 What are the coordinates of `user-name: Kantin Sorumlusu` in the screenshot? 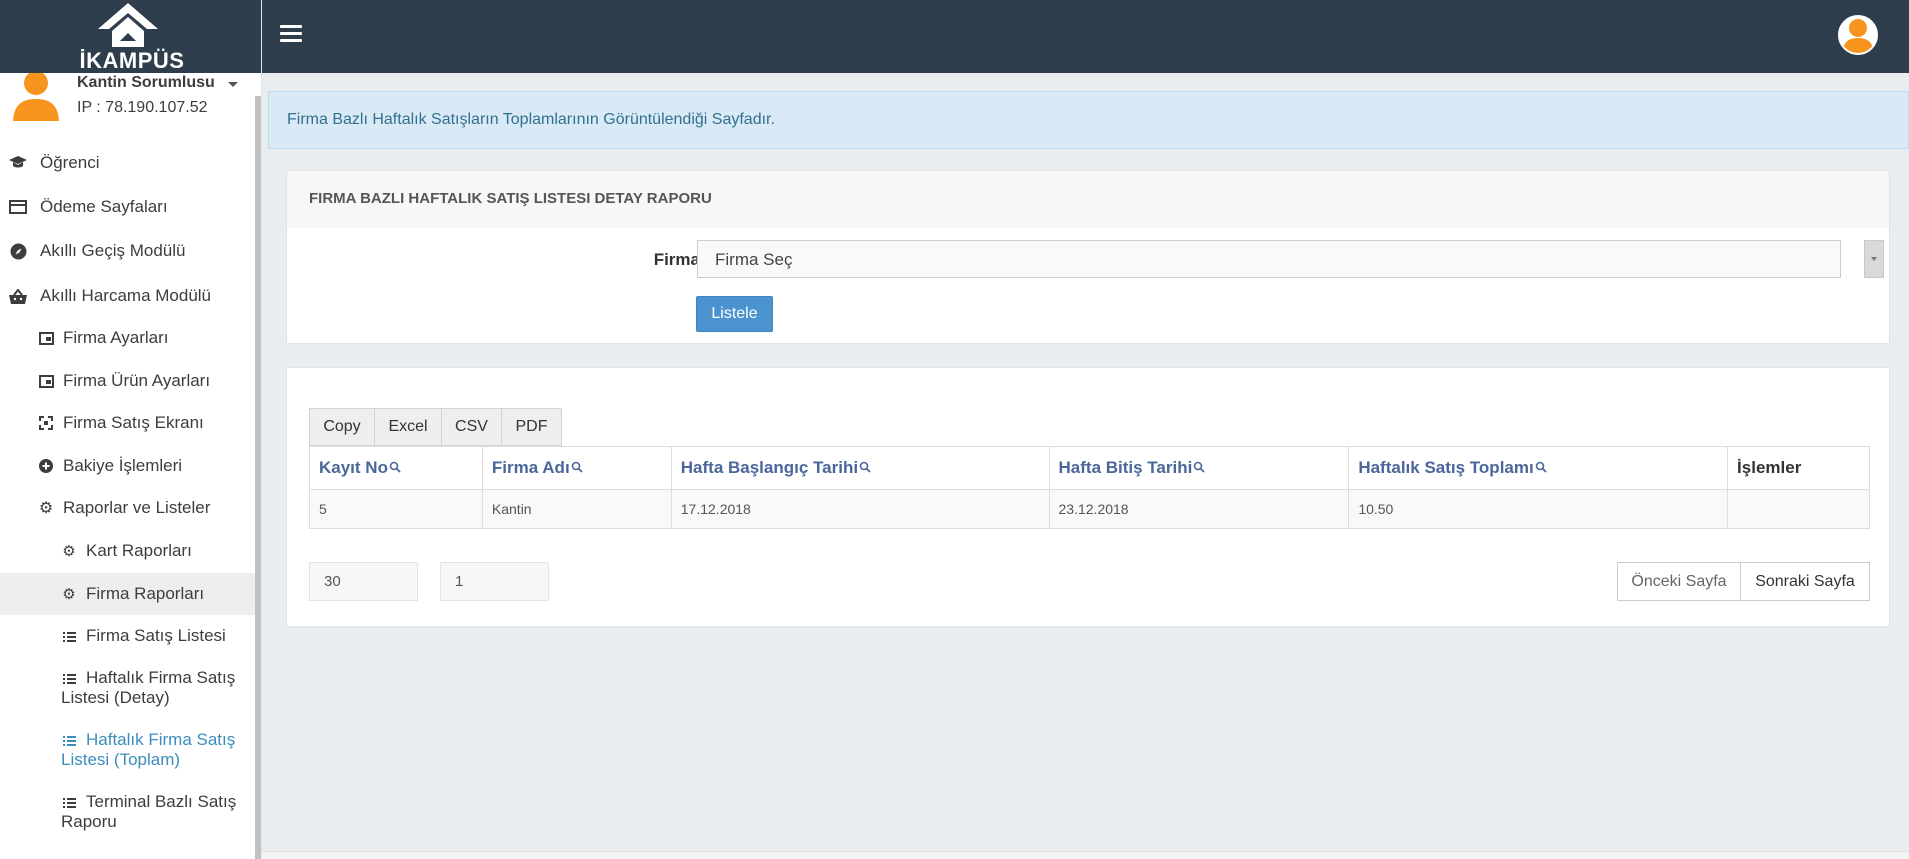 It's located at (146, 83).